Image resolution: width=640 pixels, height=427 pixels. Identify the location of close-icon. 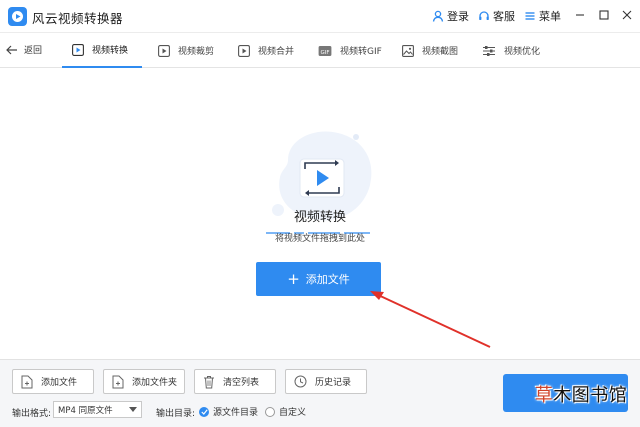
(627, 15).